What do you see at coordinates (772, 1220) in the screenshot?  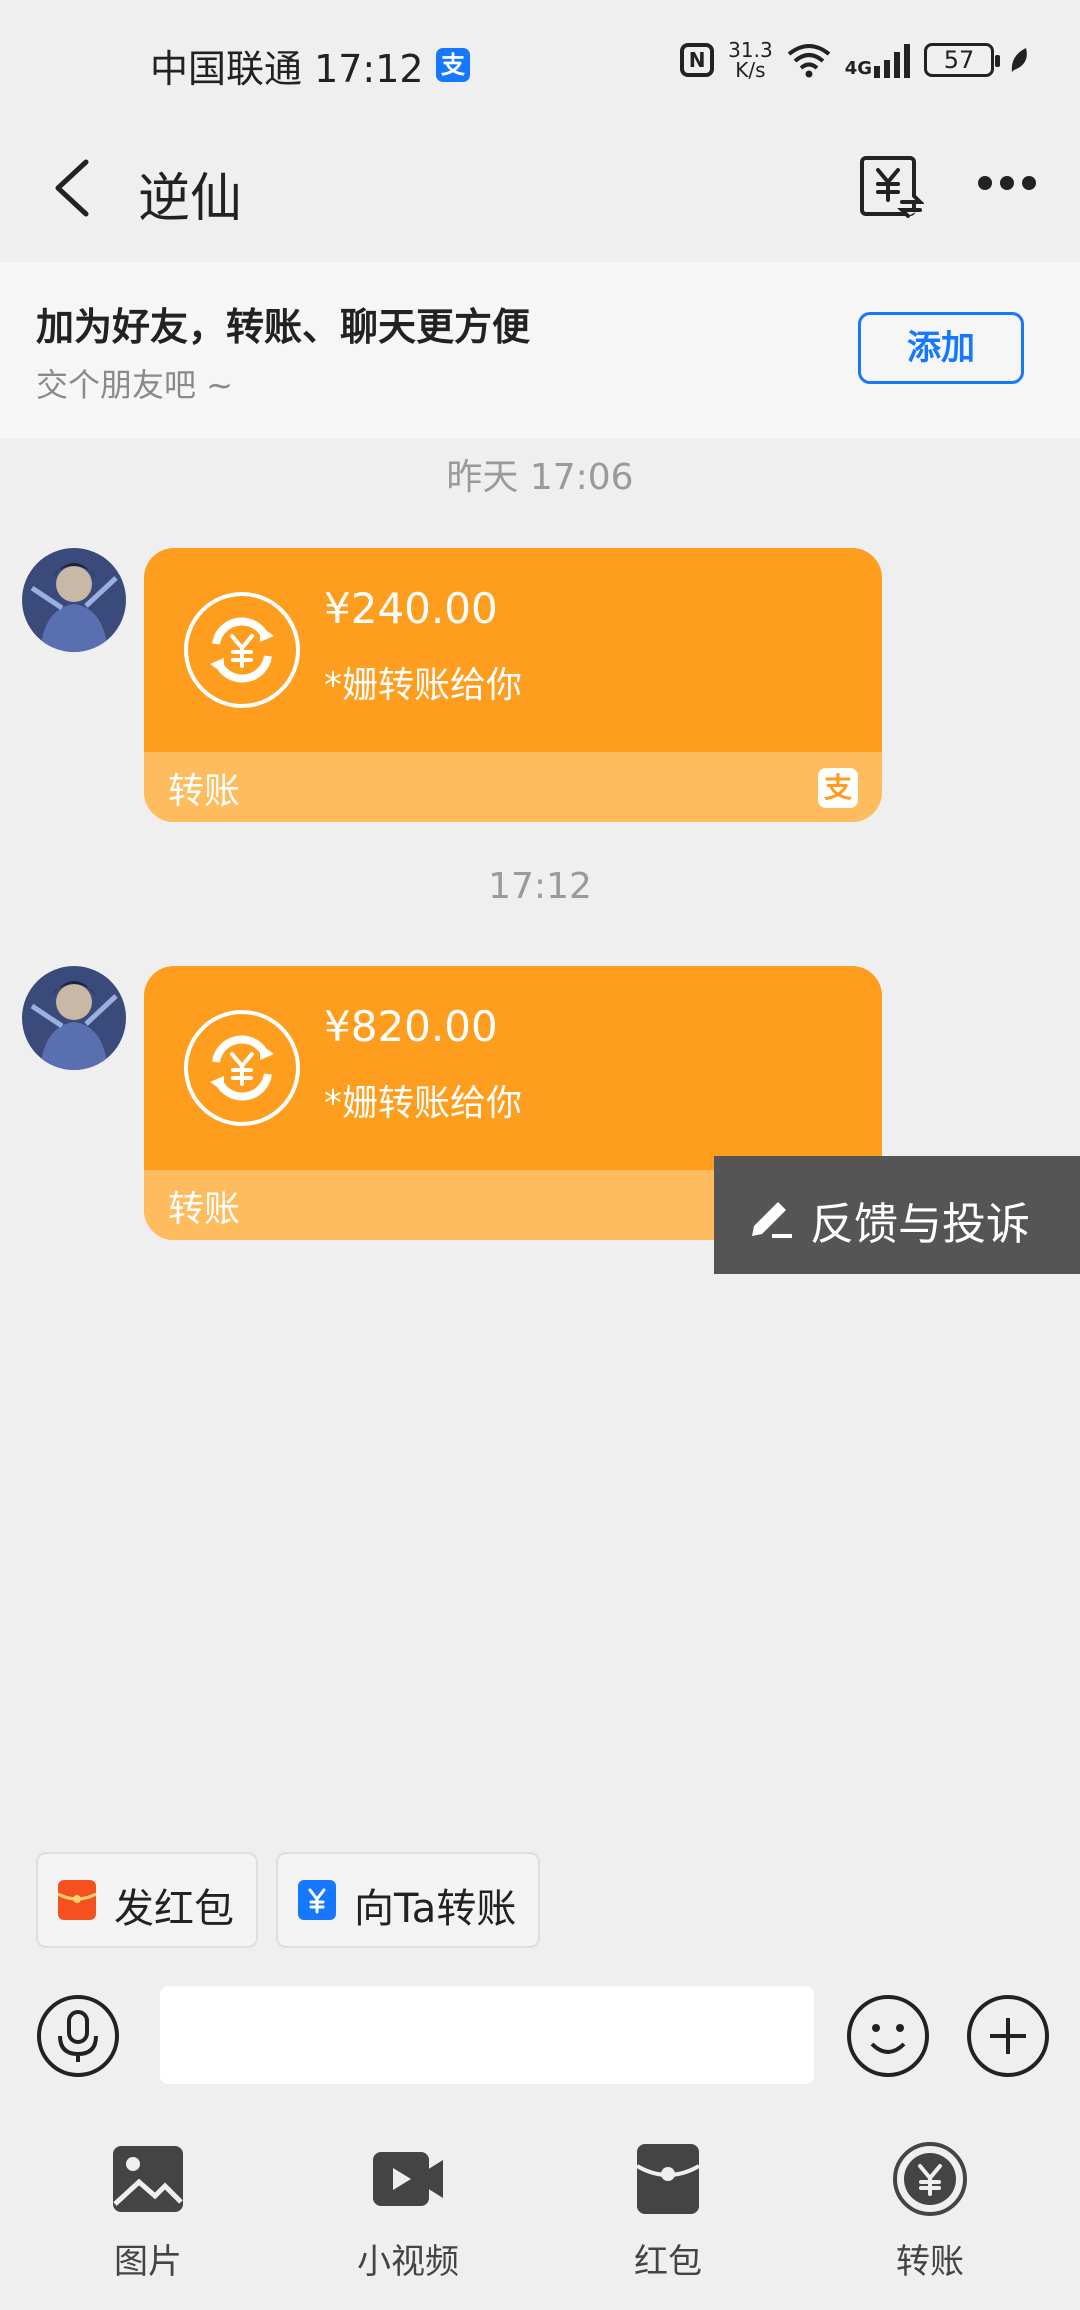 I see `edit-pen-icon` at bounding box center [772, 1220].